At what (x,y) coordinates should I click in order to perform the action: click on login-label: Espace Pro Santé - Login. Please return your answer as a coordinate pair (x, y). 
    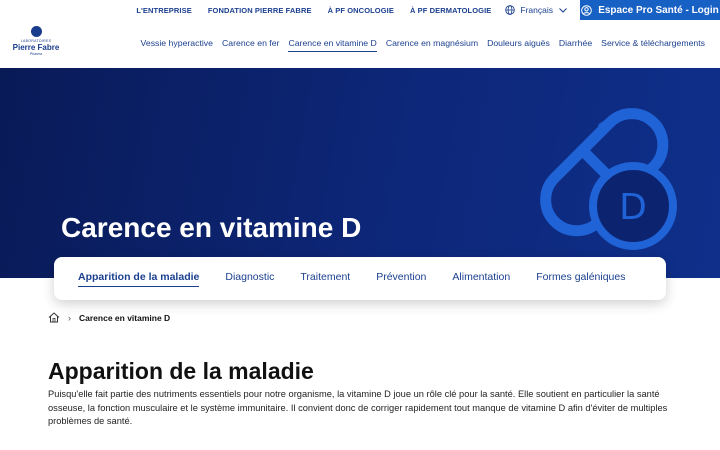
    Looking at the image, I should click on (658, 10).